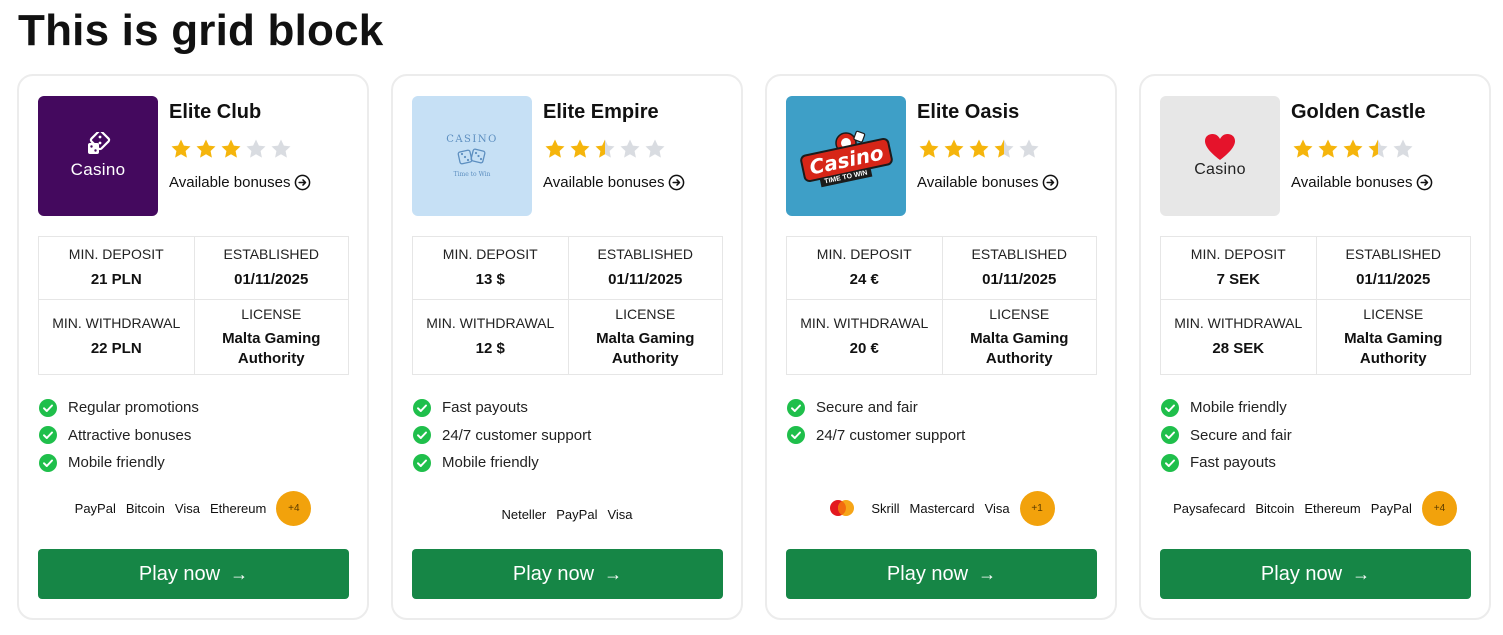 This screenshot has height=635, width=1503. What do you see at coordinates (472, 174) in the screenshot?
I see `logo-subtext: Time to Win` at bounding box center [472, 174].